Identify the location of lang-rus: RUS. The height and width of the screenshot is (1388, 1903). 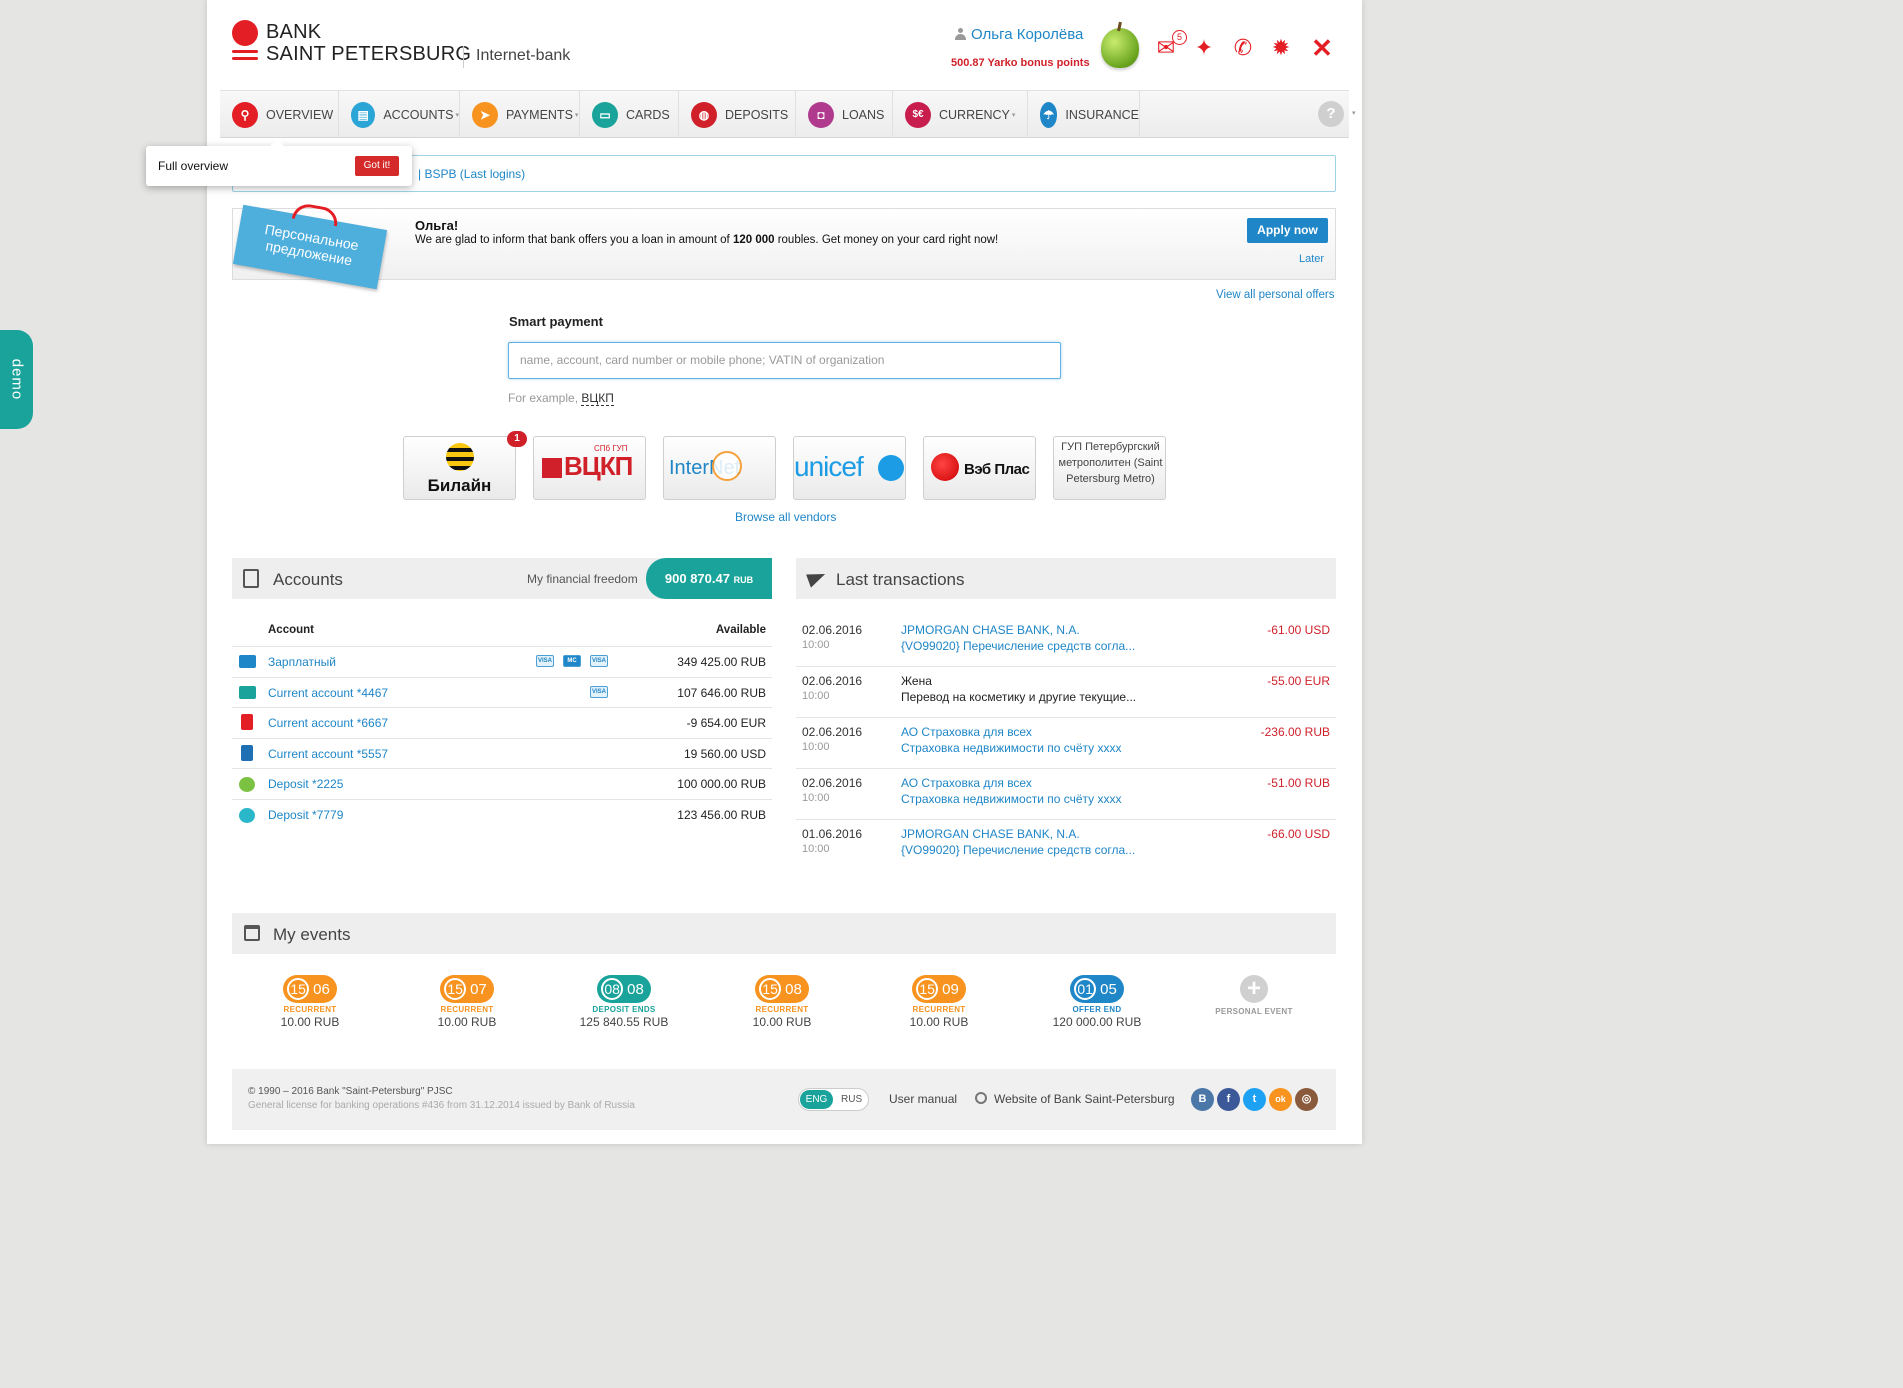
(851, 1099).